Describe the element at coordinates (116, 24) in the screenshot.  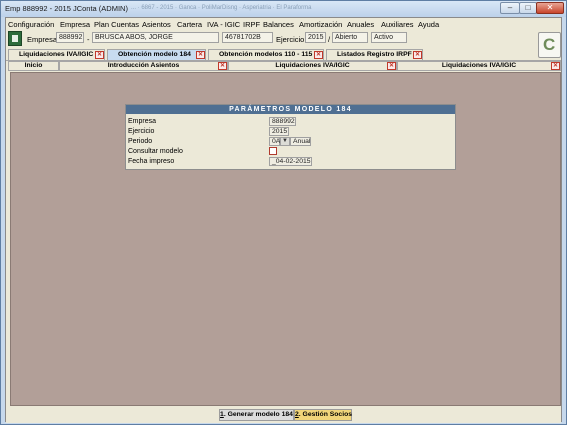
I see `menu-plan-cuentas: Plan Cuentas` at that location.